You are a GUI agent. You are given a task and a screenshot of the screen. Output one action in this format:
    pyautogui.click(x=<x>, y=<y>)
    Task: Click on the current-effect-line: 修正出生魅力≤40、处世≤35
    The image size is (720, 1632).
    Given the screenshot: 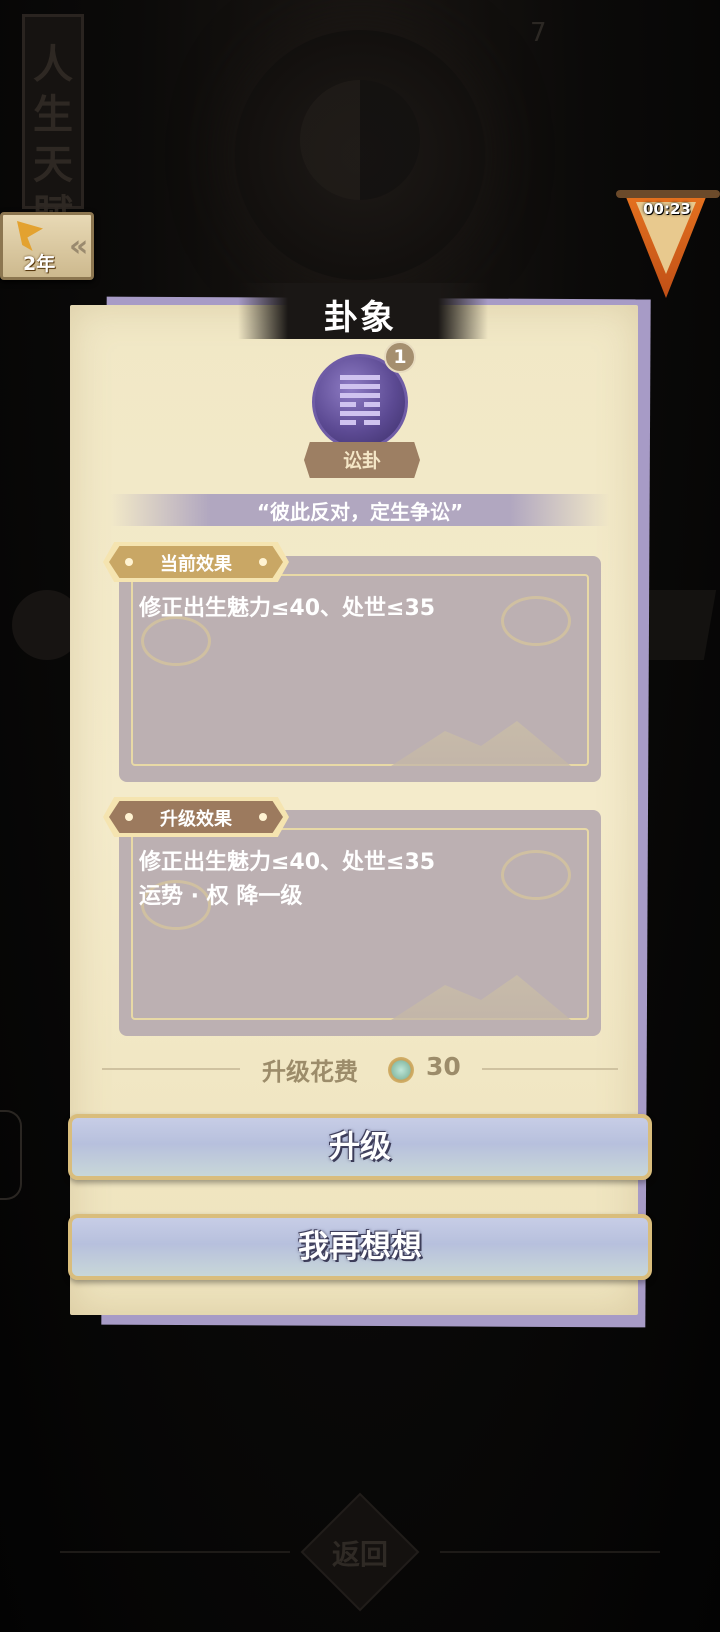 What is the action you would take?
    pyautogui.click(x=287, y=608)
    